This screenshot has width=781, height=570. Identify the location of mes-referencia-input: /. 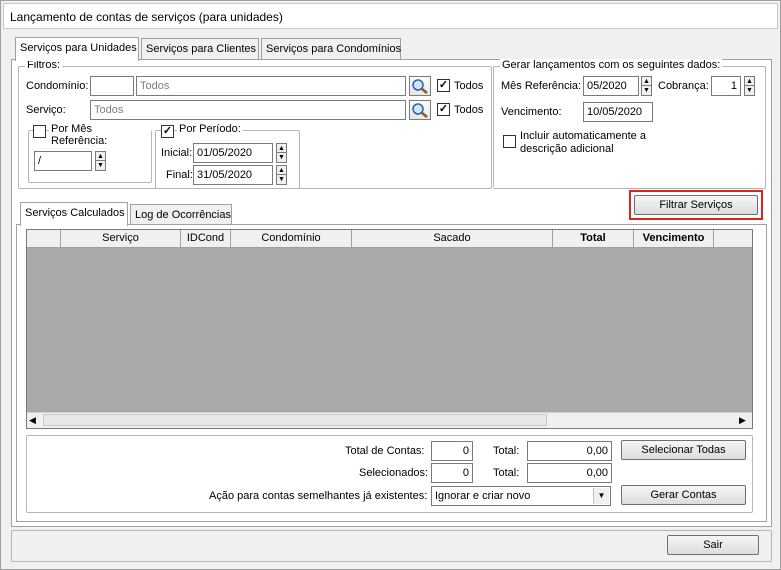
(63, 161).